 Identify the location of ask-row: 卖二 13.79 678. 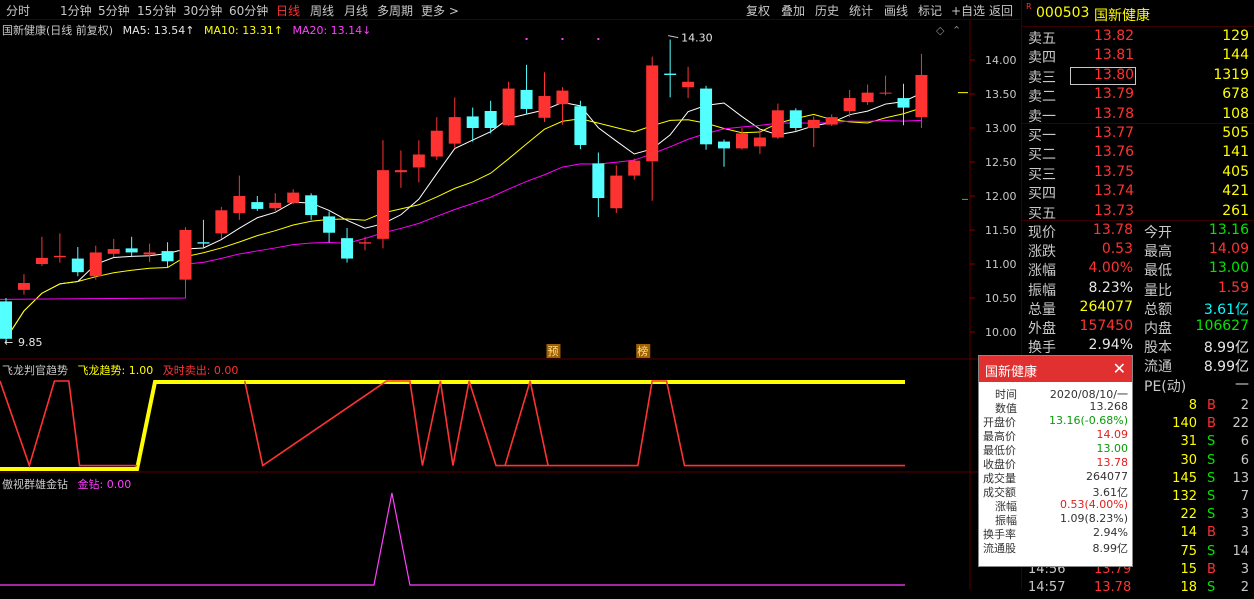
(1138, 95).